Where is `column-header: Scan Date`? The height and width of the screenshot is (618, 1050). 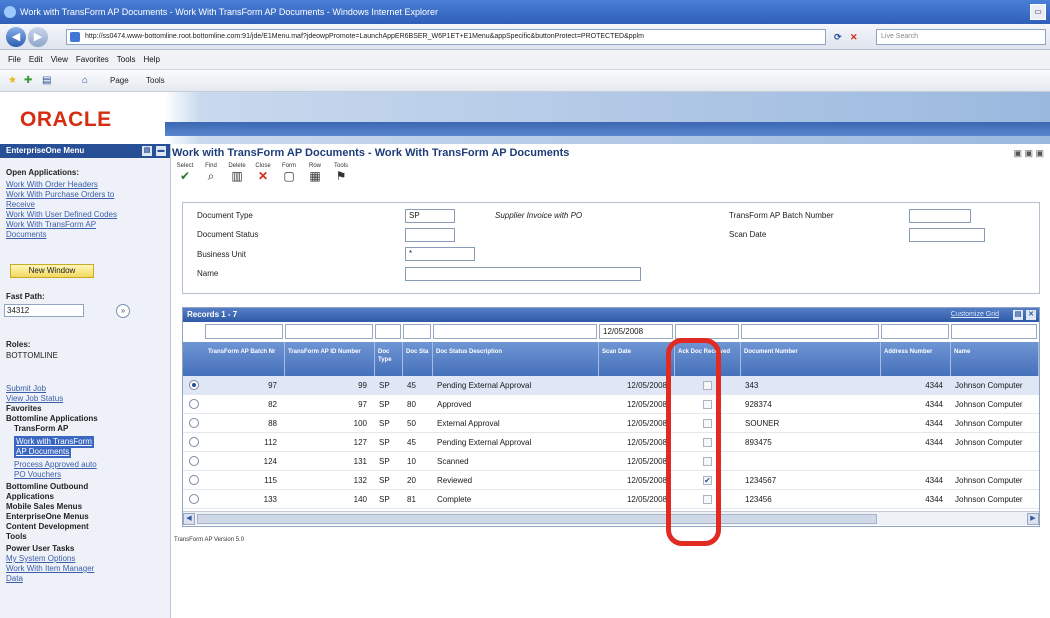
column-header: Scan Date is located at coordinates (637, 359).